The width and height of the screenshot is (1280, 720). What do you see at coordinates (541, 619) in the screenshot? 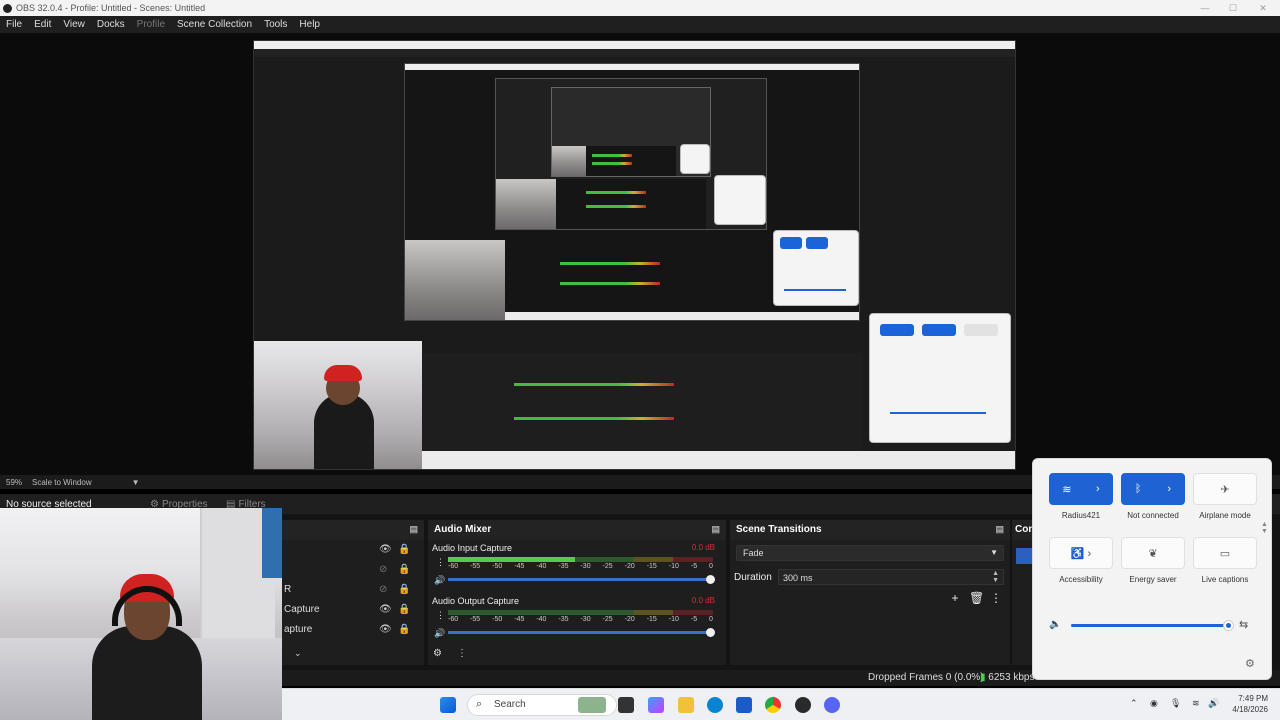
I see `scale-tick: -40` at bounding box center [541, 619].